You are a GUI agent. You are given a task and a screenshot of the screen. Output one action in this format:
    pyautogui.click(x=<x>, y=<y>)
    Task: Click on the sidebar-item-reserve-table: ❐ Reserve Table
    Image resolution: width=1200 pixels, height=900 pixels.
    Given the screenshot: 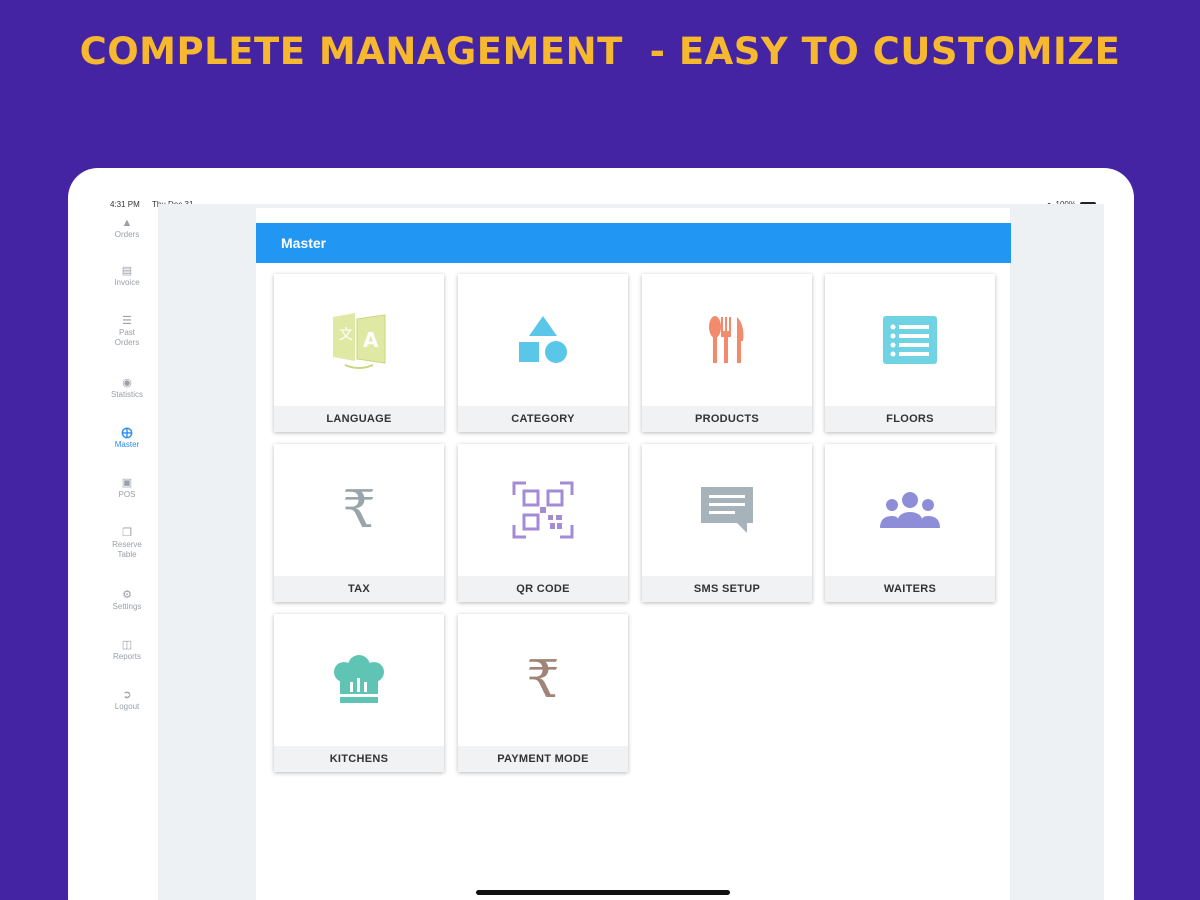 What is the action you would take?
    pyautogui.click(x=127, y=543)
    